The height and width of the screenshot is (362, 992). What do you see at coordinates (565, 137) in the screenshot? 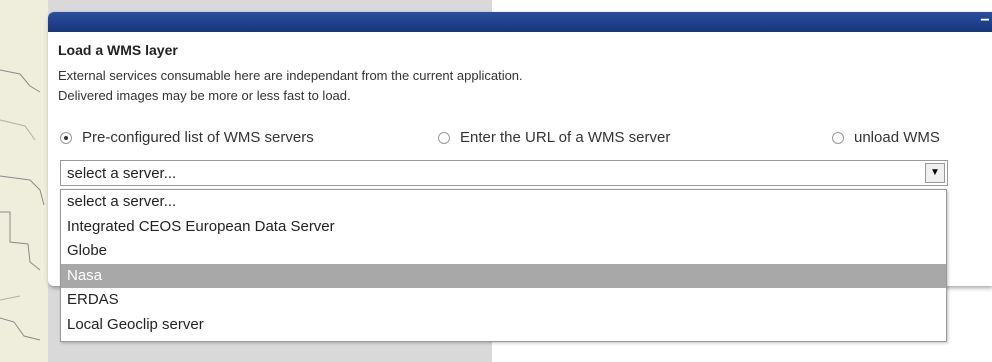
I see `radio-label: Enter the URL of a WMS server` at bounding box center [565, 137].